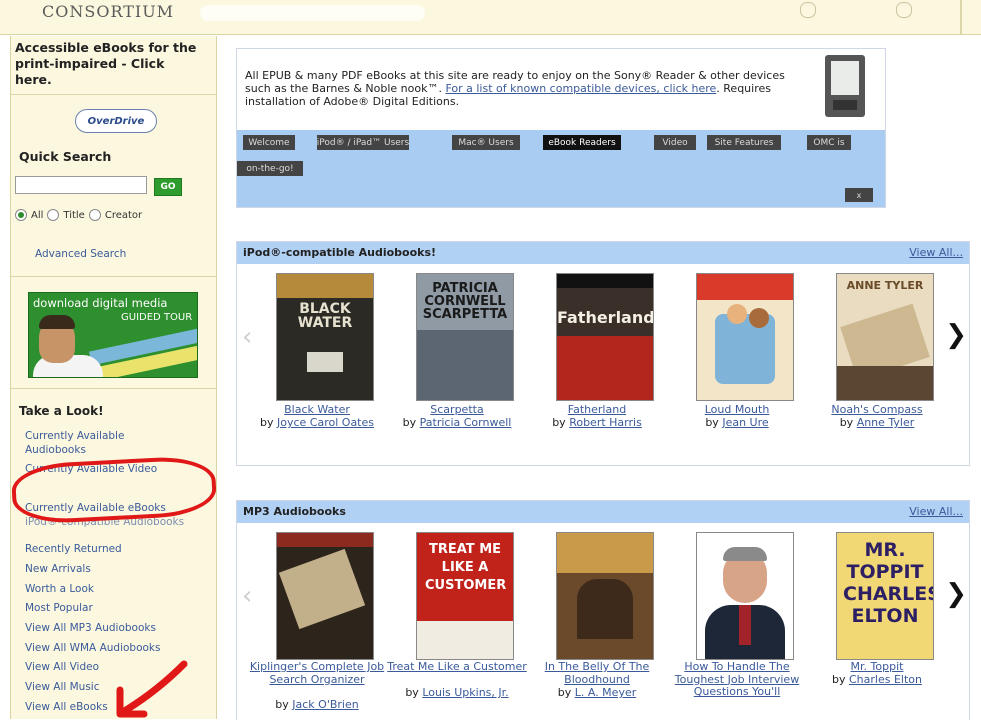  Describe the element at coordinates (675, 142) in the screenshot. I see `tab-video: Video` at that location.